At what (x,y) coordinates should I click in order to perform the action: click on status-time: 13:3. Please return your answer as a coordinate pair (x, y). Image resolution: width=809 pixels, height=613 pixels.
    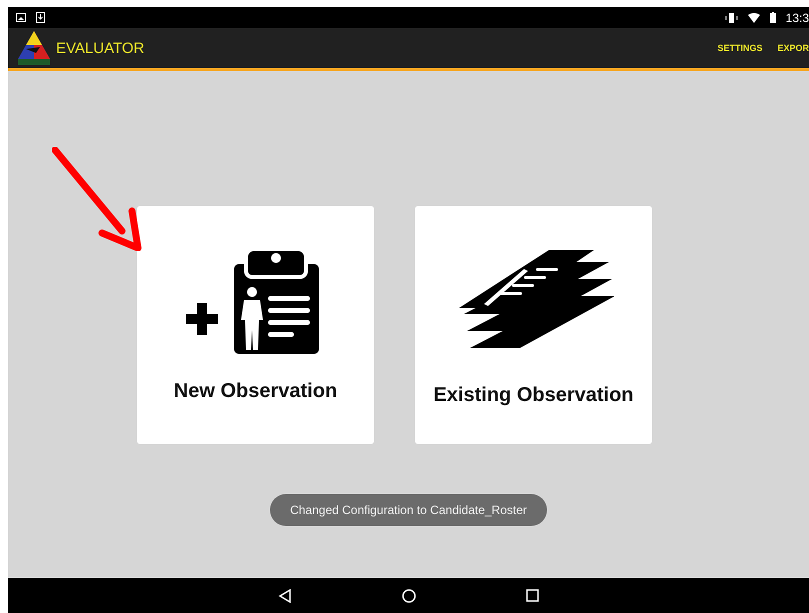
    Looking at the image, I should click on (797, 17).